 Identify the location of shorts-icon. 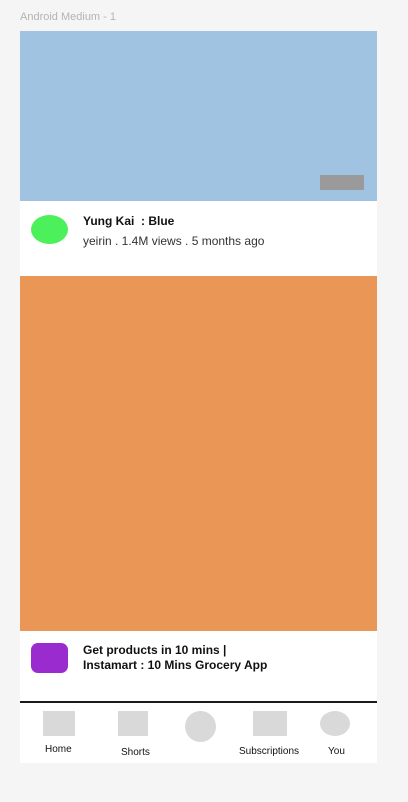
(133, 723).